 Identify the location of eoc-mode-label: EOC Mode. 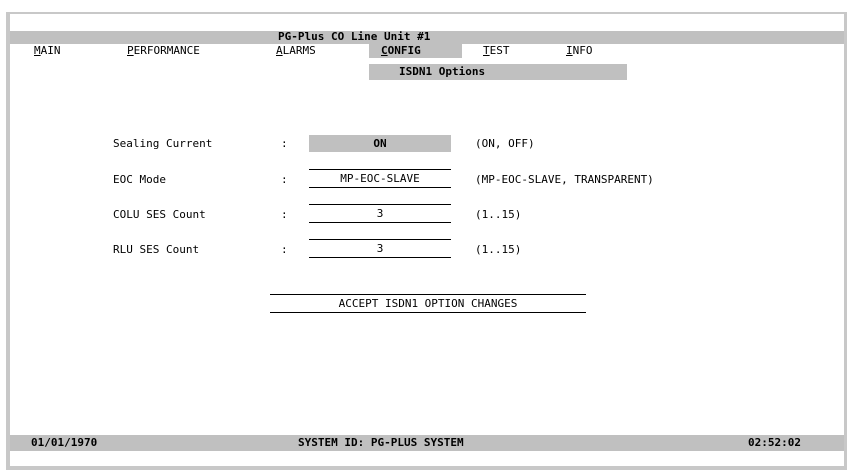
(139, 179).